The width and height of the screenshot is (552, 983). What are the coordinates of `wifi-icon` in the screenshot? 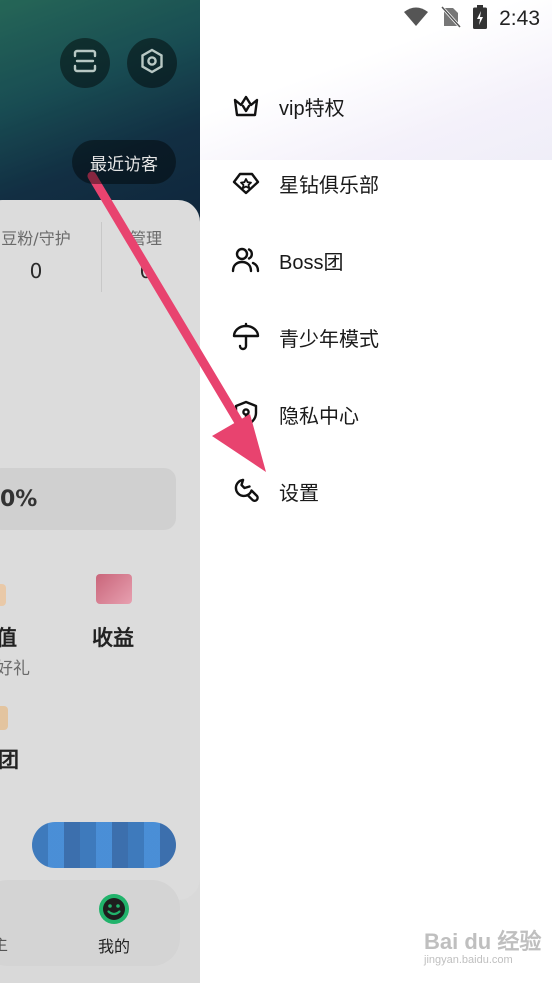 It's located at (416, 19).